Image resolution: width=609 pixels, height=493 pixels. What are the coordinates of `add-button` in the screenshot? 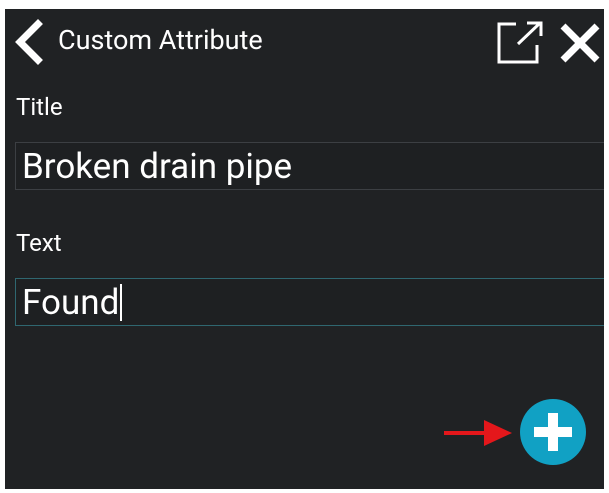 It's located at (553, 432).